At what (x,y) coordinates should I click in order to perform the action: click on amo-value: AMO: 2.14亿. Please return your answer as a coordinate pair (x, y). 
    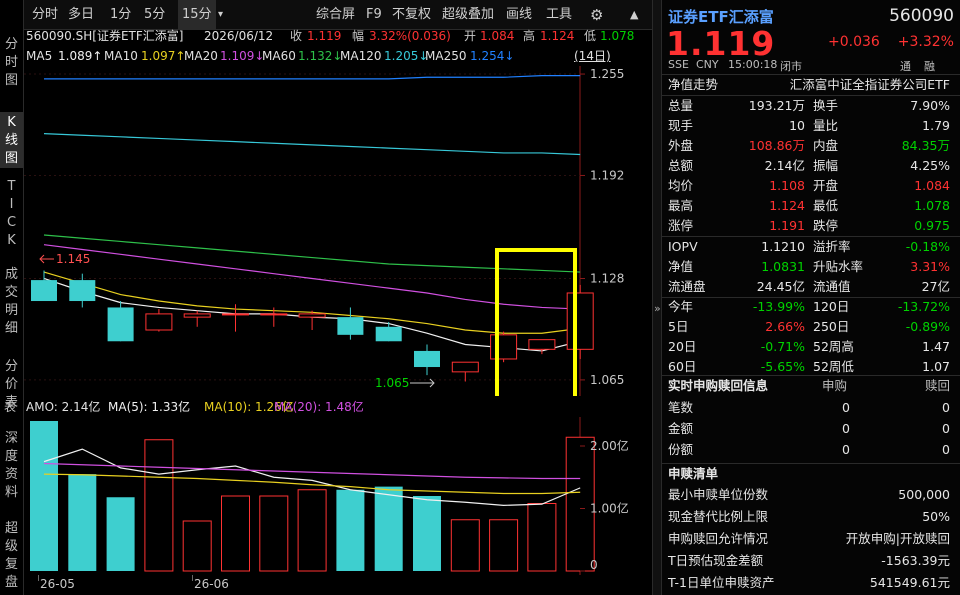
    Looking at the image, I should click on (63, 407).